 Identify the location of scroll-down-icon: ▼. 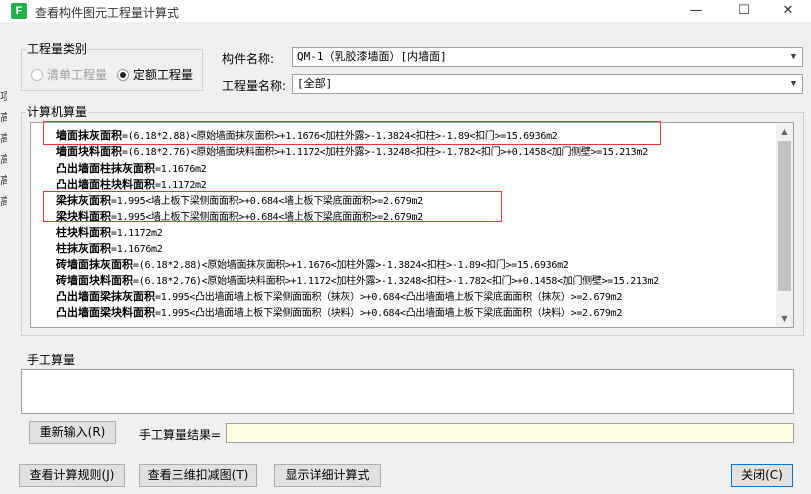
(784, 318).